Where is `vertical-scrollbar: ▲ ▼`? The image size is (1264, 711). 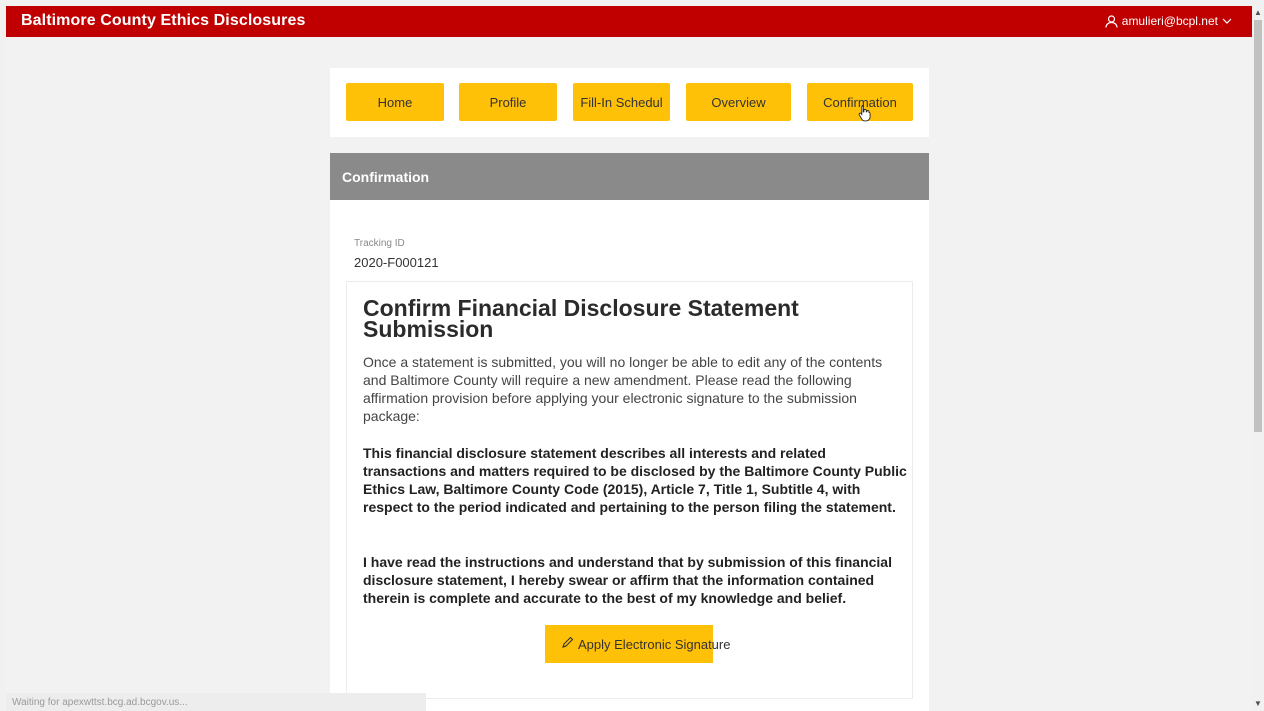 vertical-scrollbar: ▲ ▼ is located at coordinates (1258, 358).